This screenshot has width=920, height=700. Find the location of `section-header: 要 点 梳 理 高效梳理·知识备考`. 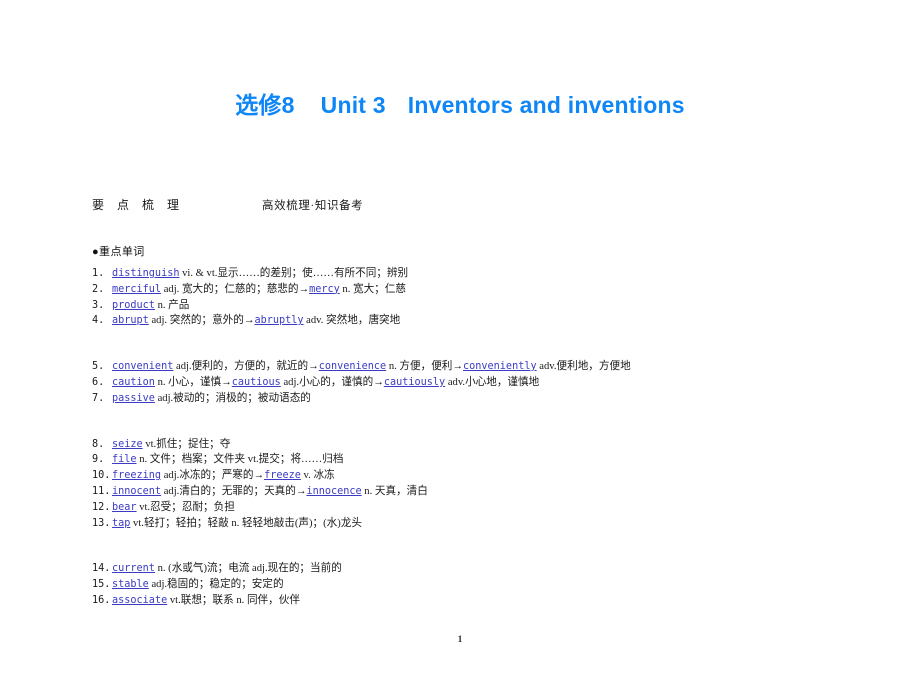

section-header: 要 点 梳 理 高效梳理·知识备考 is located at coordinates (462, 204).